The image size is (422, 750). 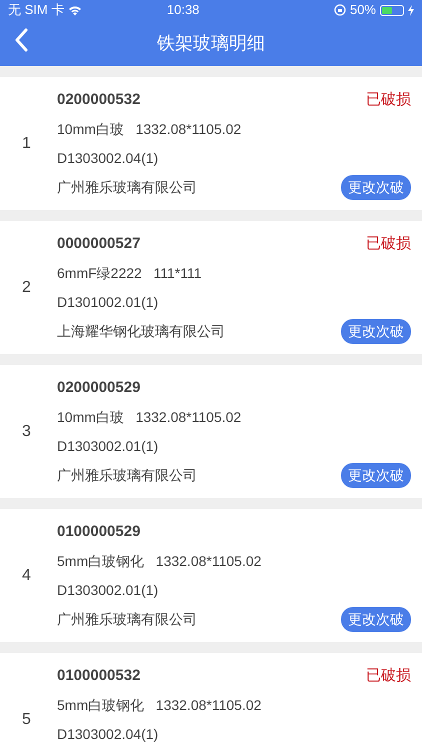 What do you see at coordinates (141, 331) in the screenshot?
I see `company-name: 上海耀华钢化玻璃有限公司` at bounding box center [141, 331].